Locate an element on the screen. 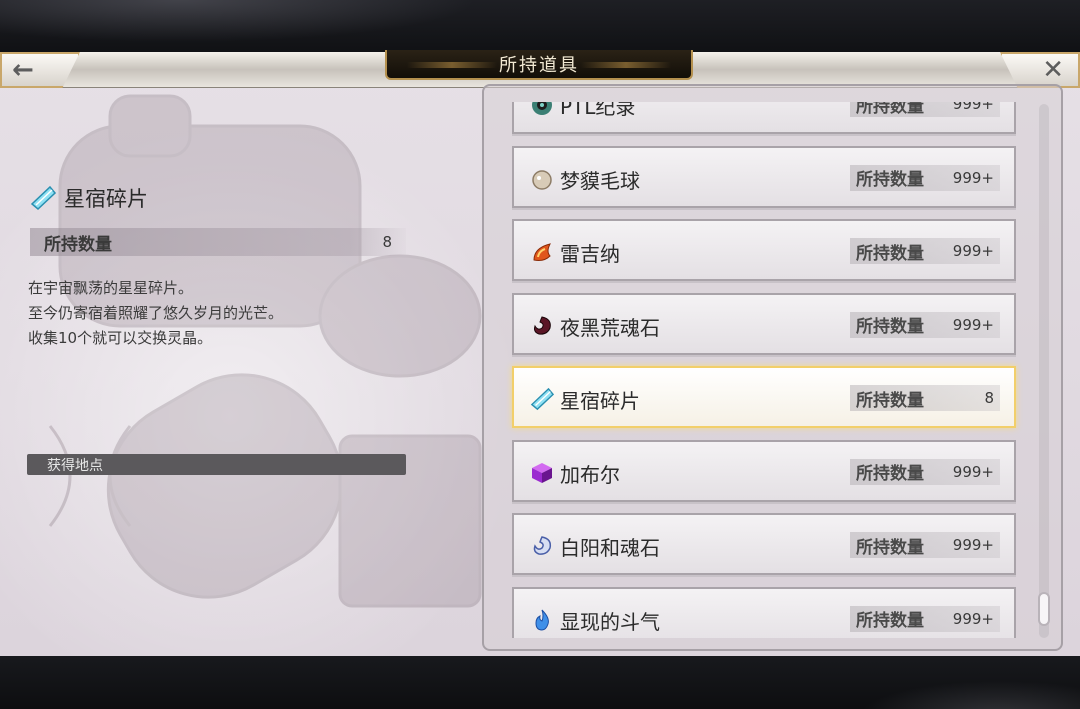 This screenshot has height=709, width=1080. description-line: 至今仍寄宿着照耀了悠久岁月的光芒。 is located at coordinates (156, 313).